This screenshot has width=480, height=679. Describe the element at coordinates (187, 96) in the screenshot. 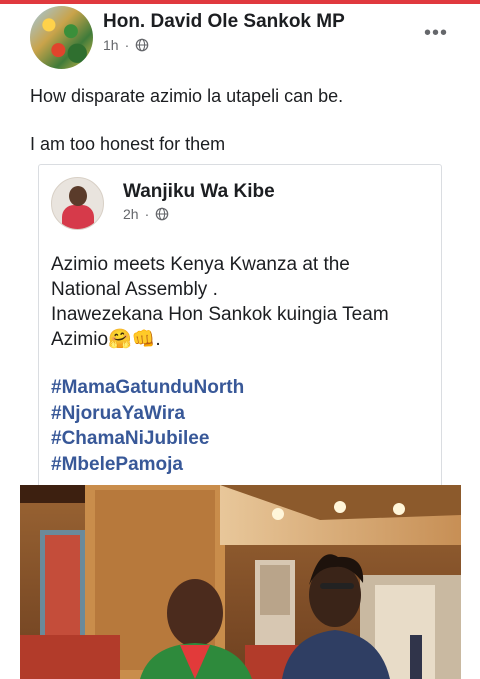

I see `post-text-line: How disparate azimio la utapeli can be.` at that location.